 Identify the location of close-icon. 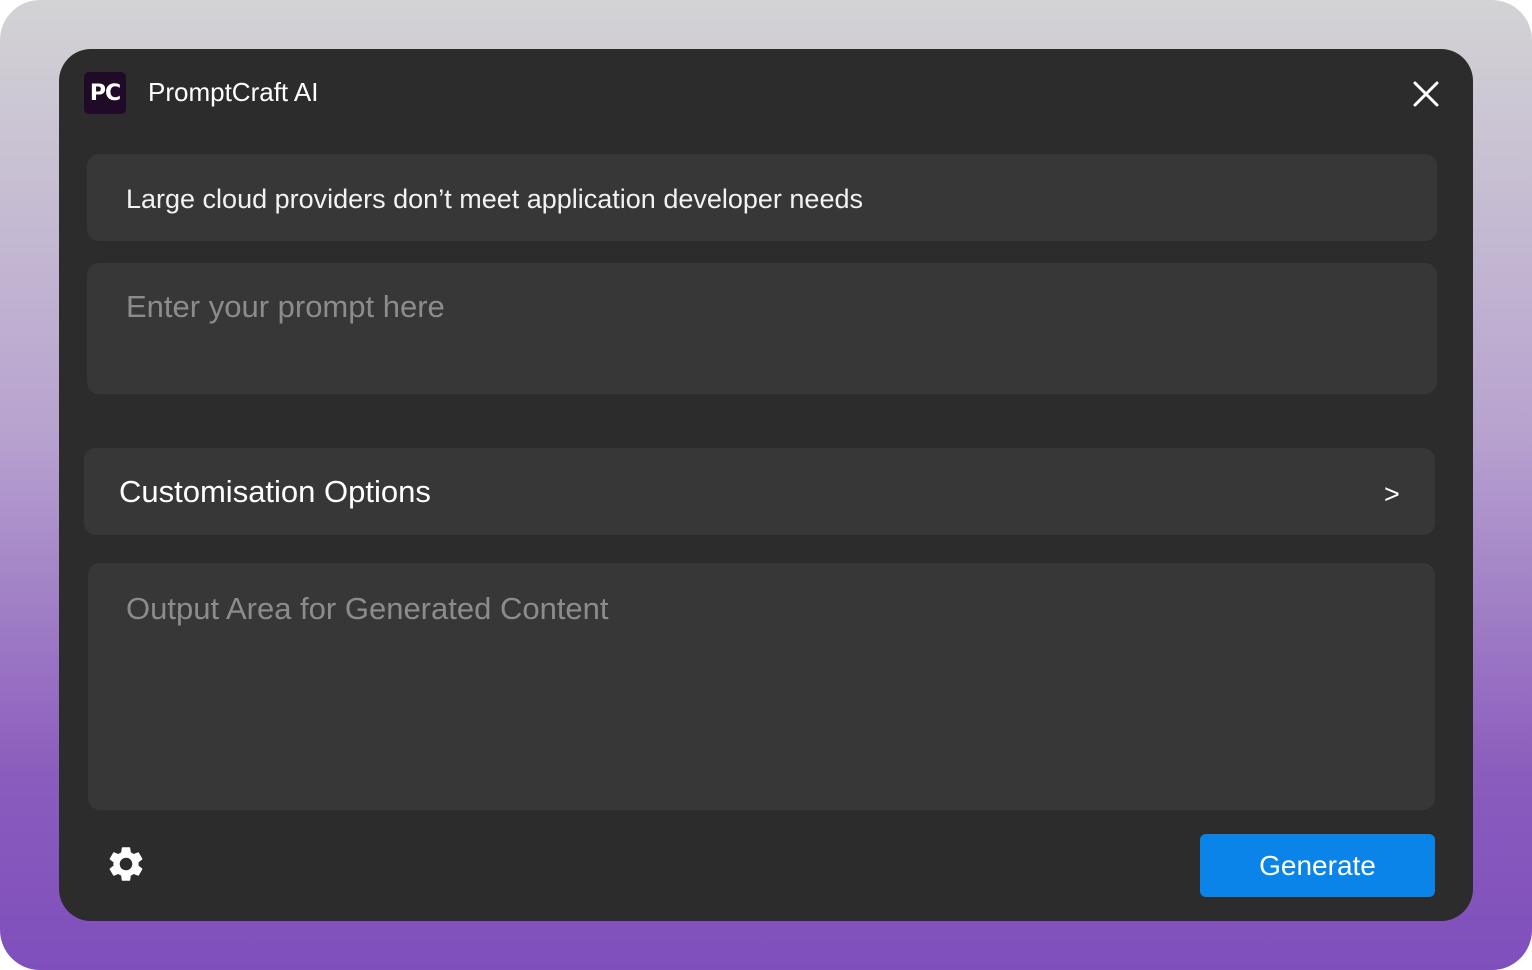
(1426, 94).